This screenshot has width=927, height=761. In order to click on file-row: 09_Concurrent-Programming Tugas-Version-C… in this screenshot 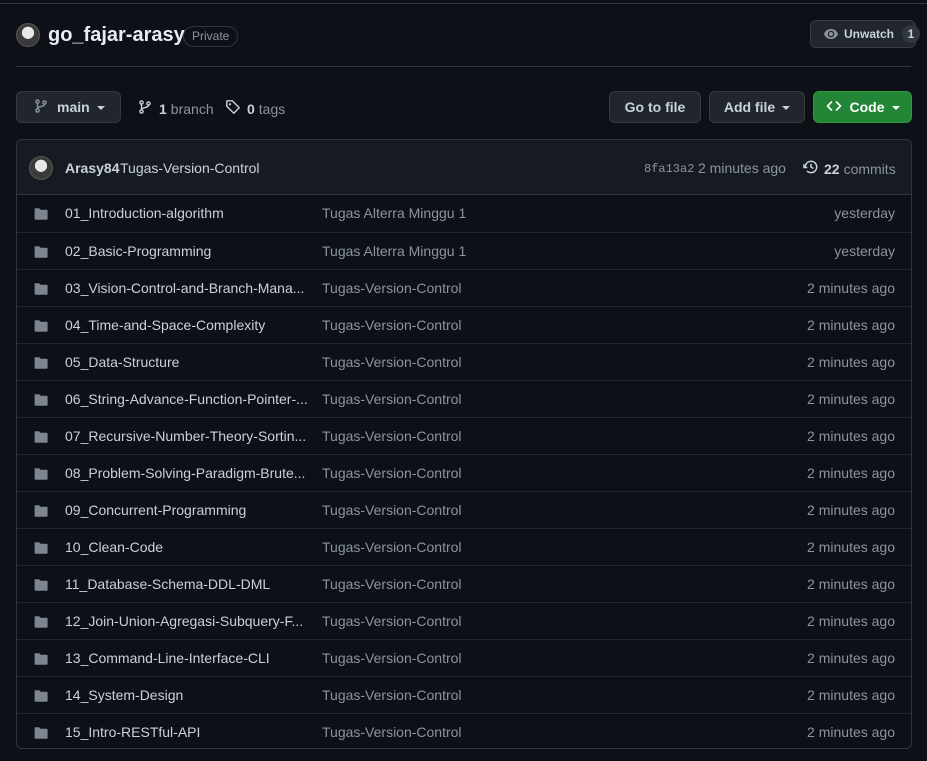, I will do `click(464, 509)`.